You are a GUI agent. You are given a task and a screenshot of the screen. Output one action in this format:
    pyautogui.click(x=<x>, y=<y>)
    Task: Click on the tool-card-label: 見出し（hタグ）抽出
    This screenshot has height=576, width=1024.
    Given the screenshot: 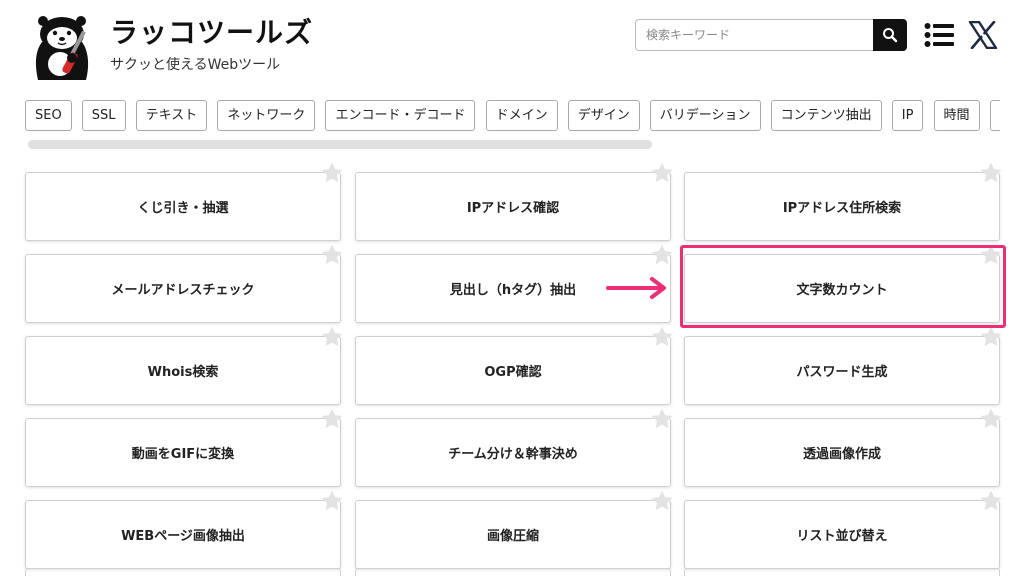 What is the action you would take?
    pyautogui.click(x=513, y=290)
    